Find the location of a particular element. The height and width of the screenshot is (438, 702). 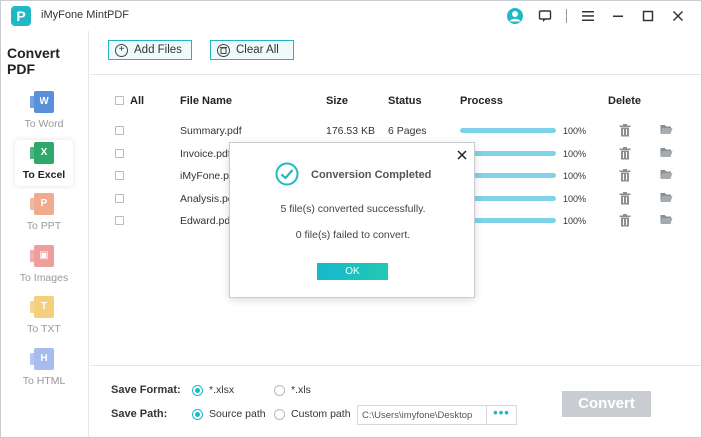

clear-all-button: Clear All is located at coordinates (252, 50).